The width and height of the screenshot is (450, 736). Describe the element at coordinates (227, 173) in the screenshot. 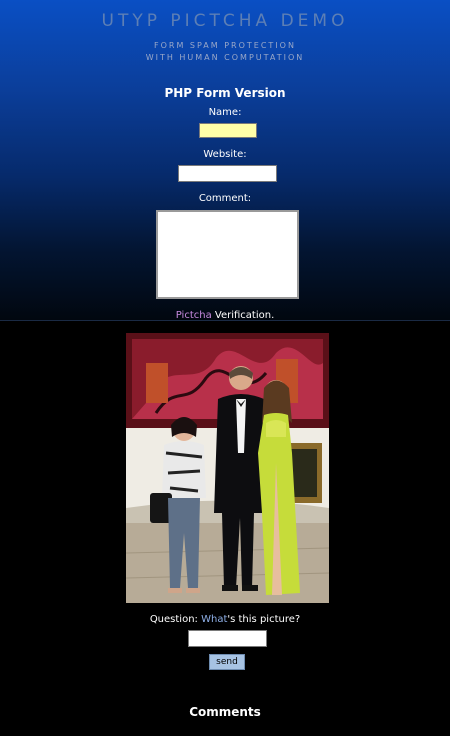

I see `website-field` at that location.